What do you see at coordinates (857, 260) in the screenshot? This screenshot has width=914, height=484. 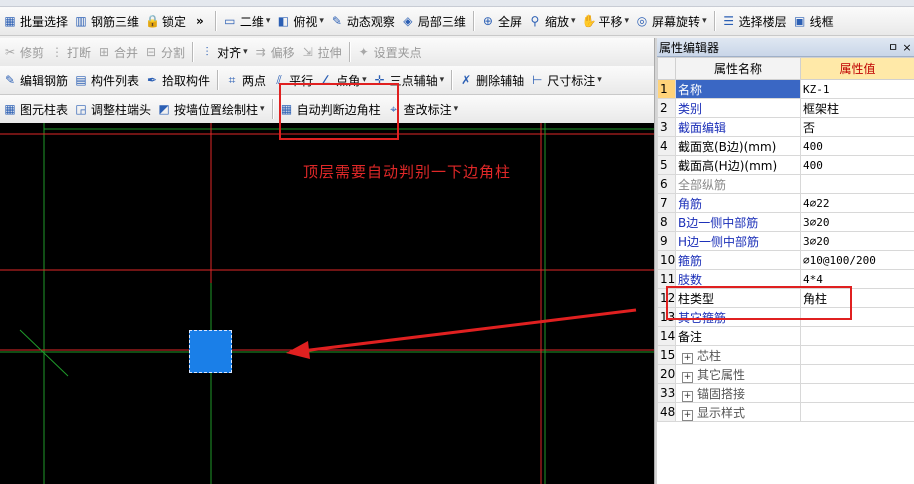 I see `property-value: ⌀10@100/200` at bounding box center [857, 260].